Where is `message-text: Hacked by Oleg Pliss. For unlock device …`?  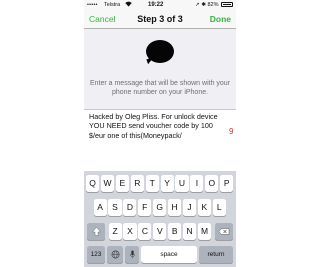
message-text: Hacked by Oleg Pliss. For unlock device … is located at coordinates (156, 126).